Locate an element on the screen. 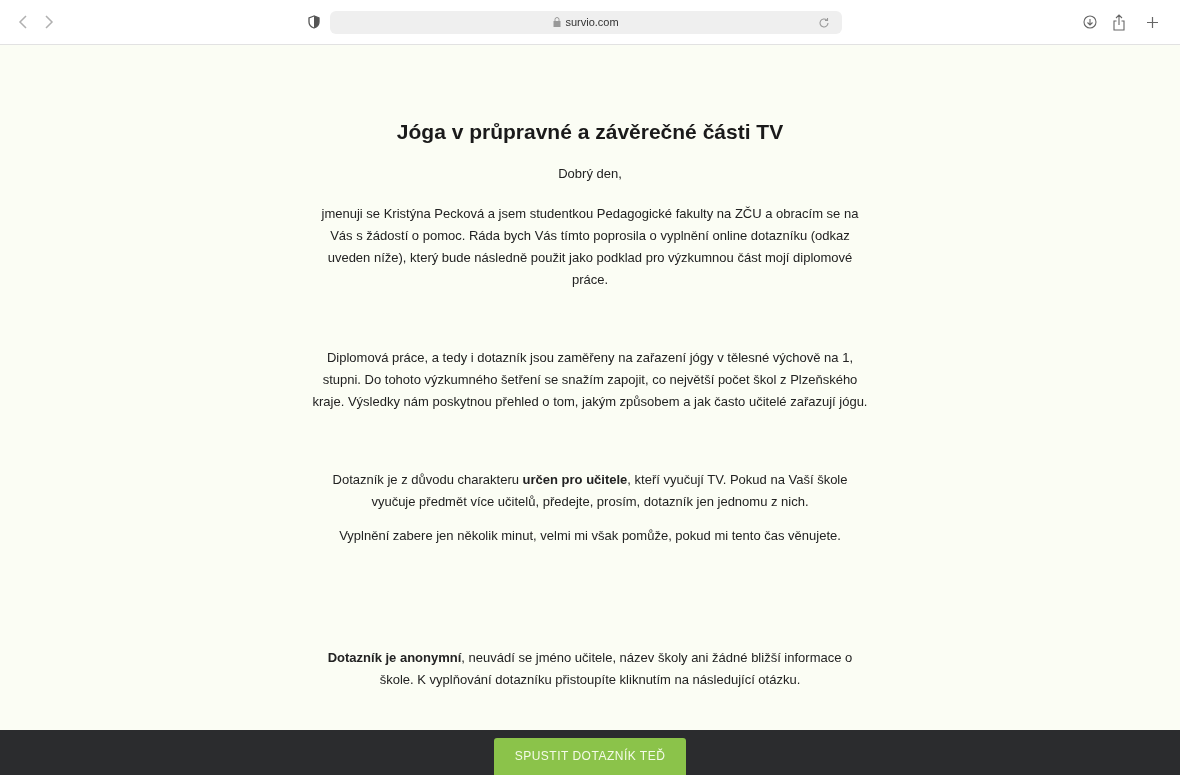  intro-paragraph: Dotazník je z důvodu charakteru určen pro učitele, kteří vyučují TV. Pokud na Vaší škole vyučuje předmět více učitelů, předejte, prosím, dotazník jen jednomu z nich. is located at coordinates (590, 491).